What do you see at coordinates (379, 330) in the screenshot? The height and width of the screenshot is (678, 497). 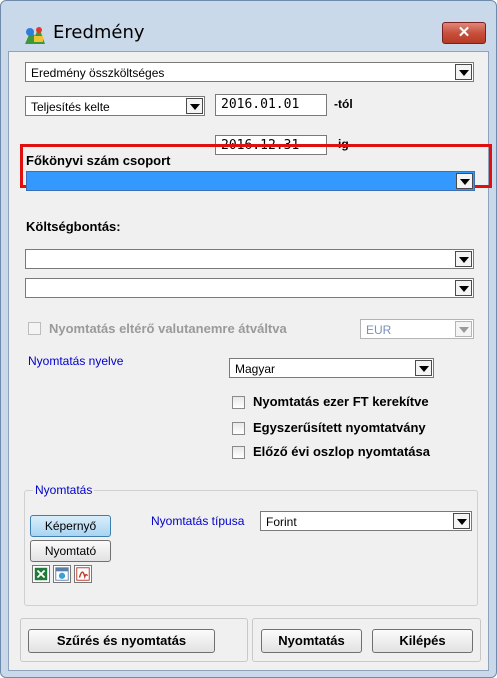 I see `currency-value: EUR` at bounding box center [379, 330].